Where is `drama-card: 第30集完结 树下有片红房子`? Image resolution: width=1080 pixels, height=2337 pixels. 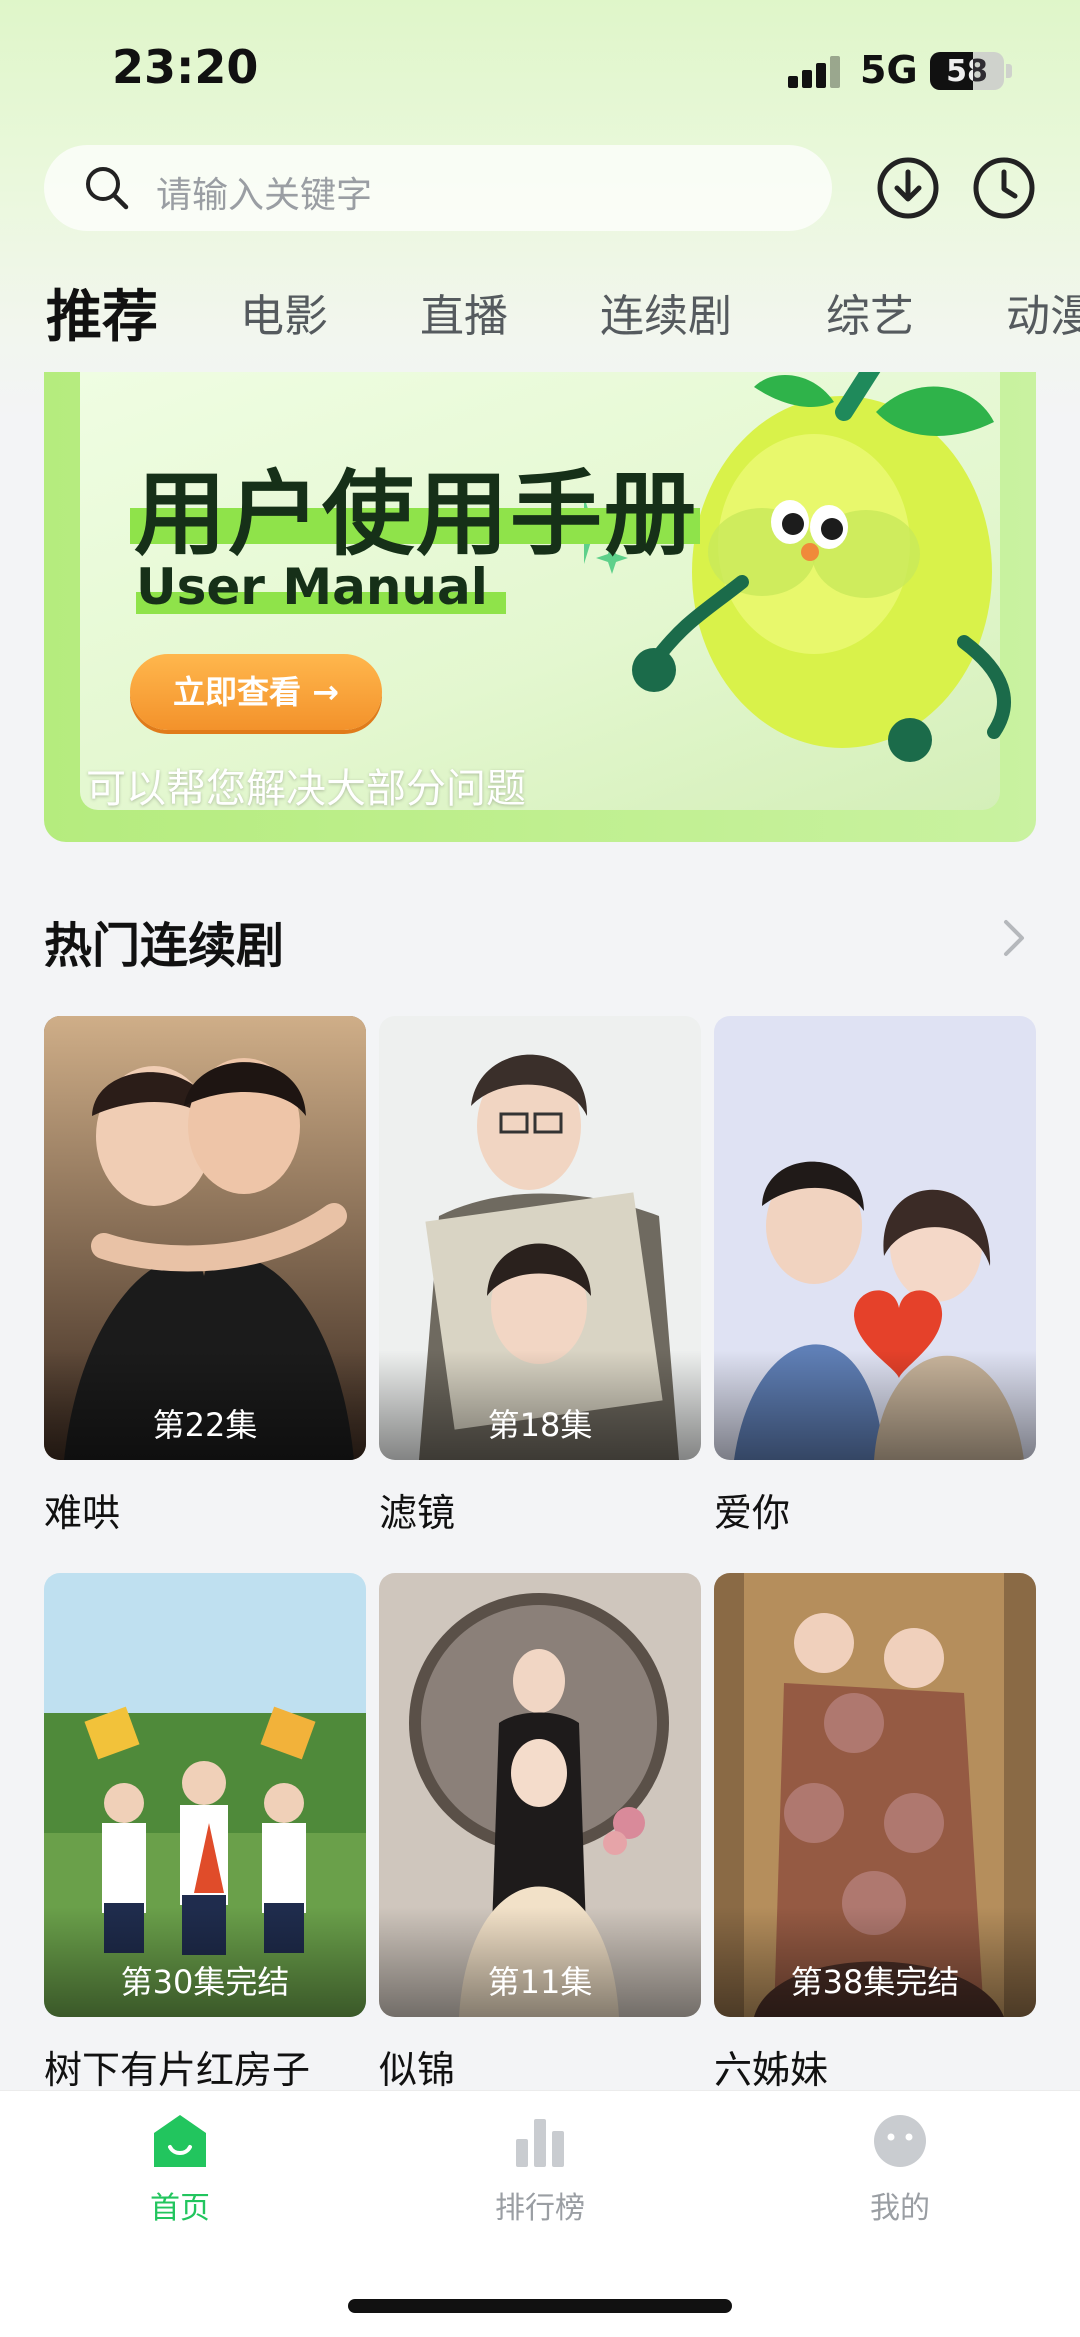
drama-card: 第30集完结 树下有片红房子 is located at coordinates (205, 1833).